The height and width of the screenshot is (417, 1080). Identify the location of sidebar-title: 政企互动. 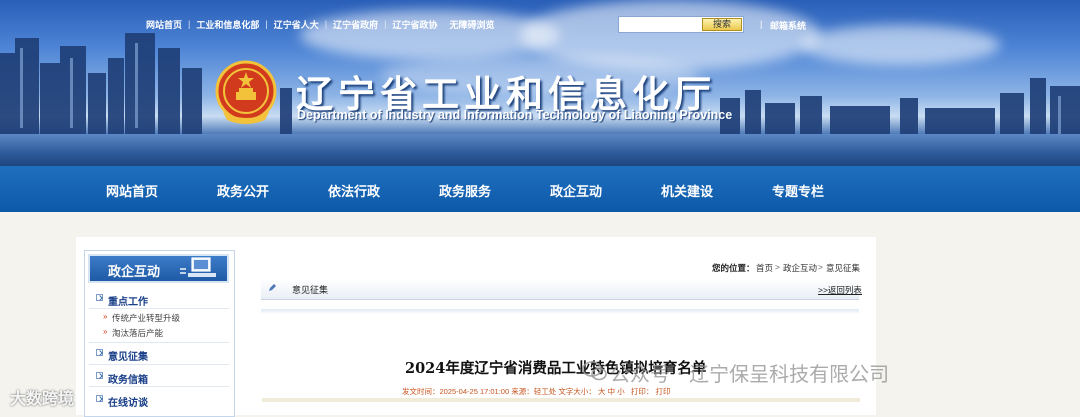
(134, 271).